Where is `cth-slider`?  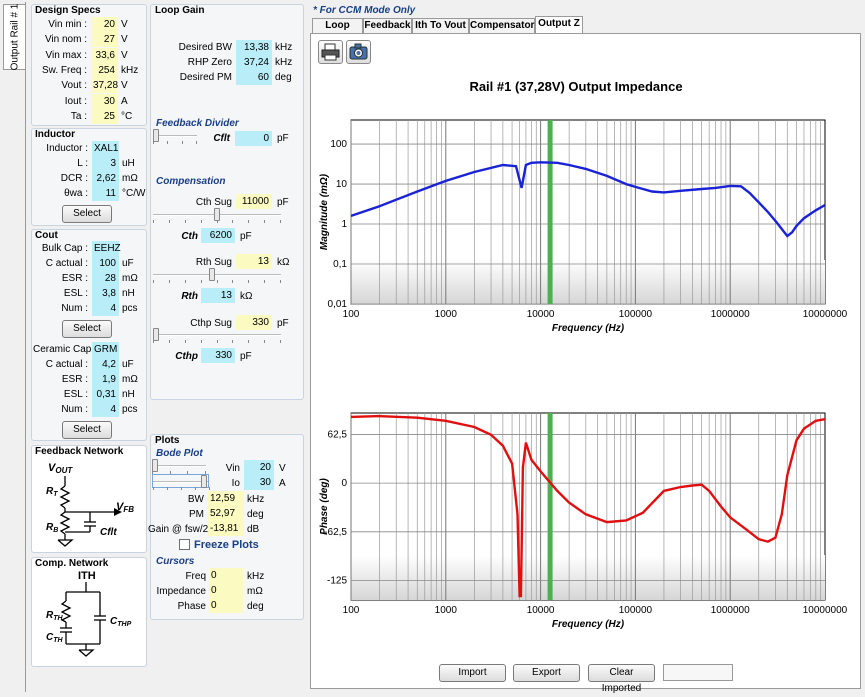 cth-slider is located at coordinates (217, 215).